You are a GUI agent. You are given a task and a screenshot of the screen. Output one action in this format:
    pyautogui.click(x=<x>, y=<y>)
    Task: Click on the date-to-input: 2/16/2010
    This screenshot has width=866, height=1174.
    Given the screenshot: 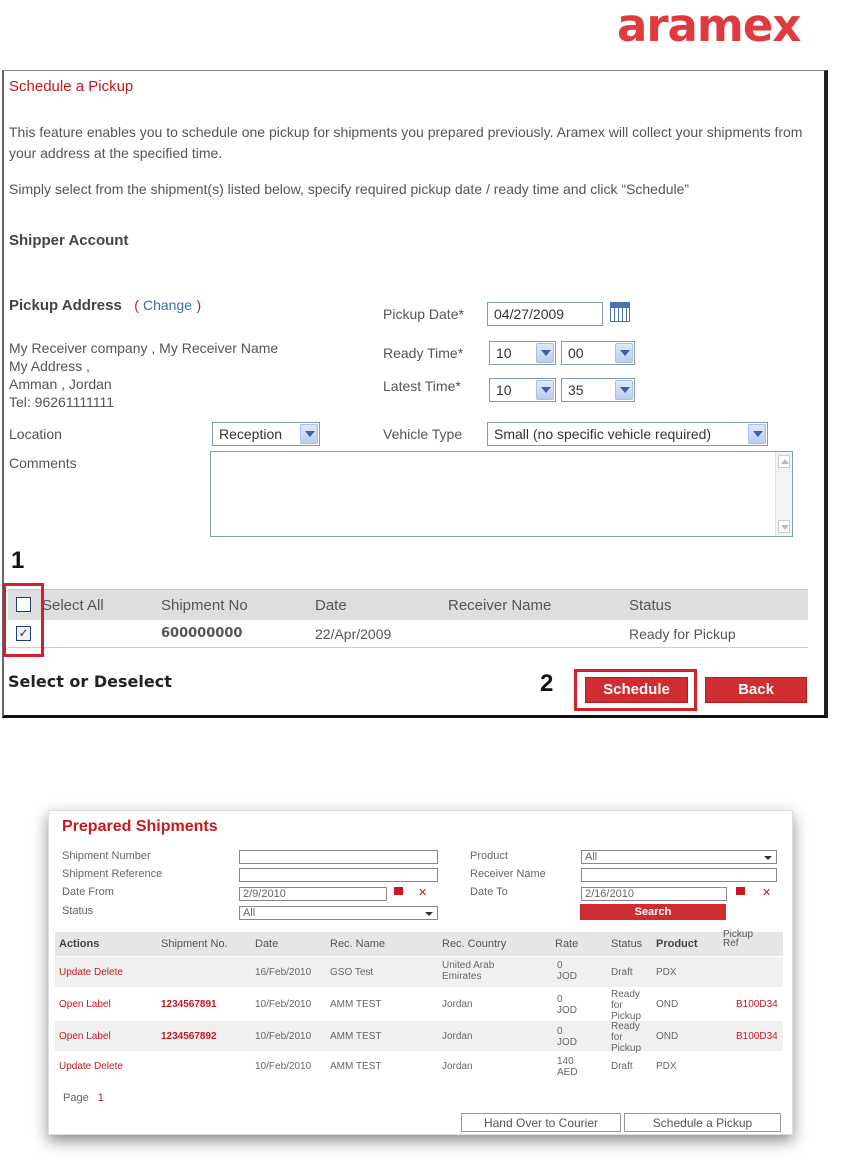 What is the action you would take?
    pyautogui.click(x=654, y=894)
    